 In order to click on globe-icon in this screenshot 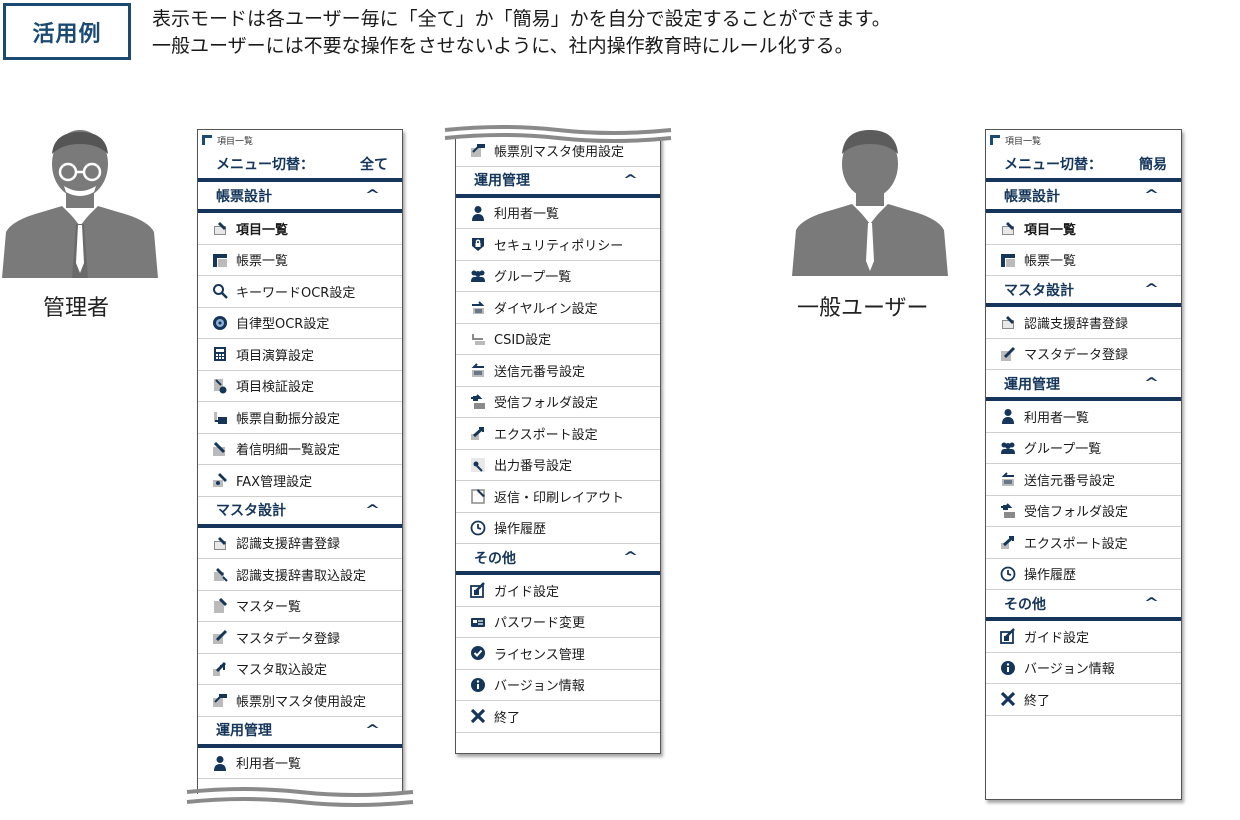, I will do `click(220, 323)`.